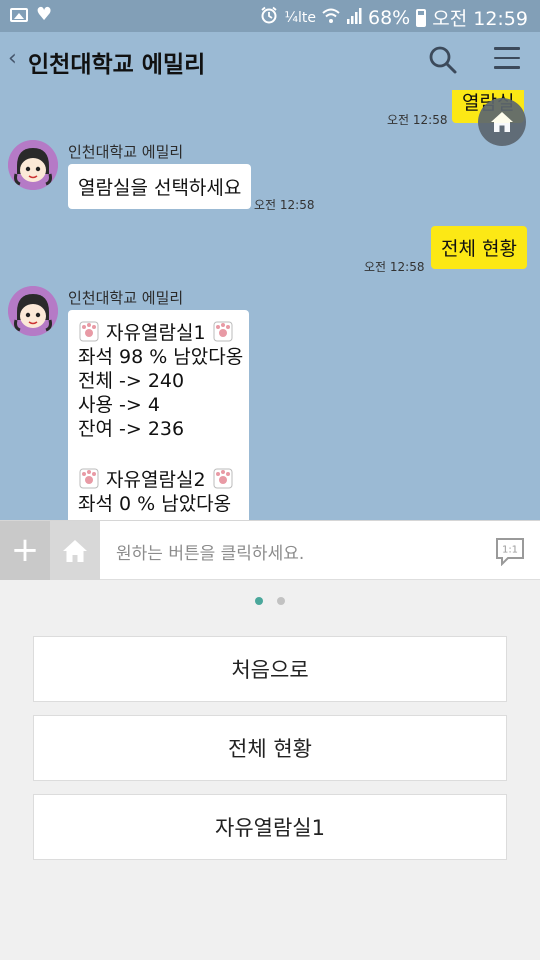 This screenshot has height=960, width=540. I want to click on clock: 오전 12:59, so click(480, 19).